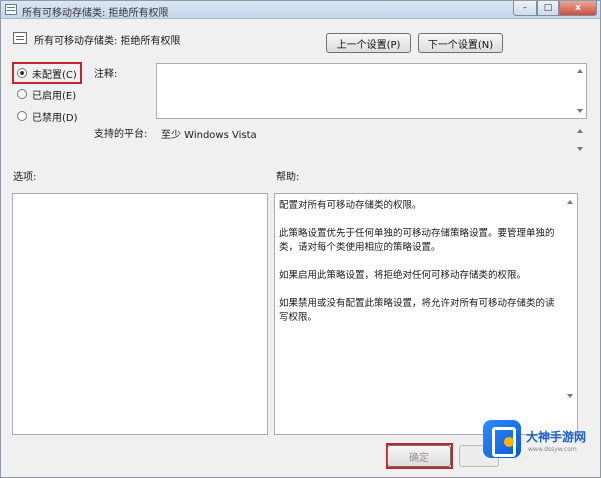 This screenshot has width=601, height=478. What do you see at coordinates (419, 456) in the screenshot?
I see `ok-button: 确定` at bounding box center [419, 456].